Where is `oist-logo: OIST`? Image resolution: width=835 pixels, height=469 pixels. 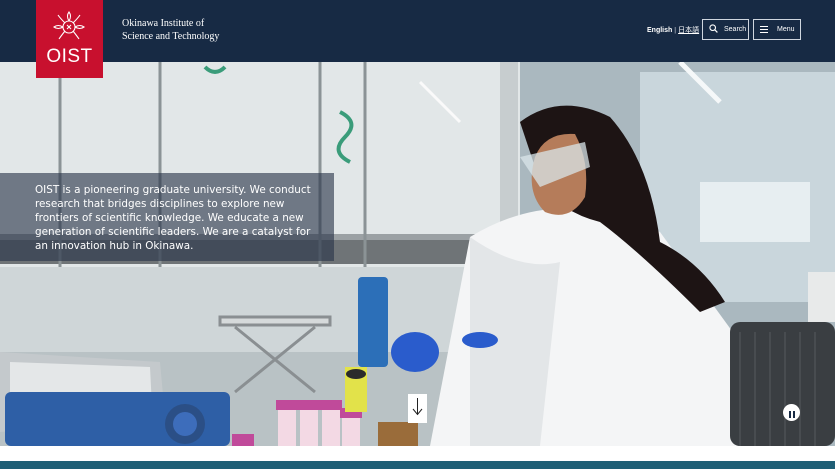 oist-logo: OIST is located at coordinates (69, 39).